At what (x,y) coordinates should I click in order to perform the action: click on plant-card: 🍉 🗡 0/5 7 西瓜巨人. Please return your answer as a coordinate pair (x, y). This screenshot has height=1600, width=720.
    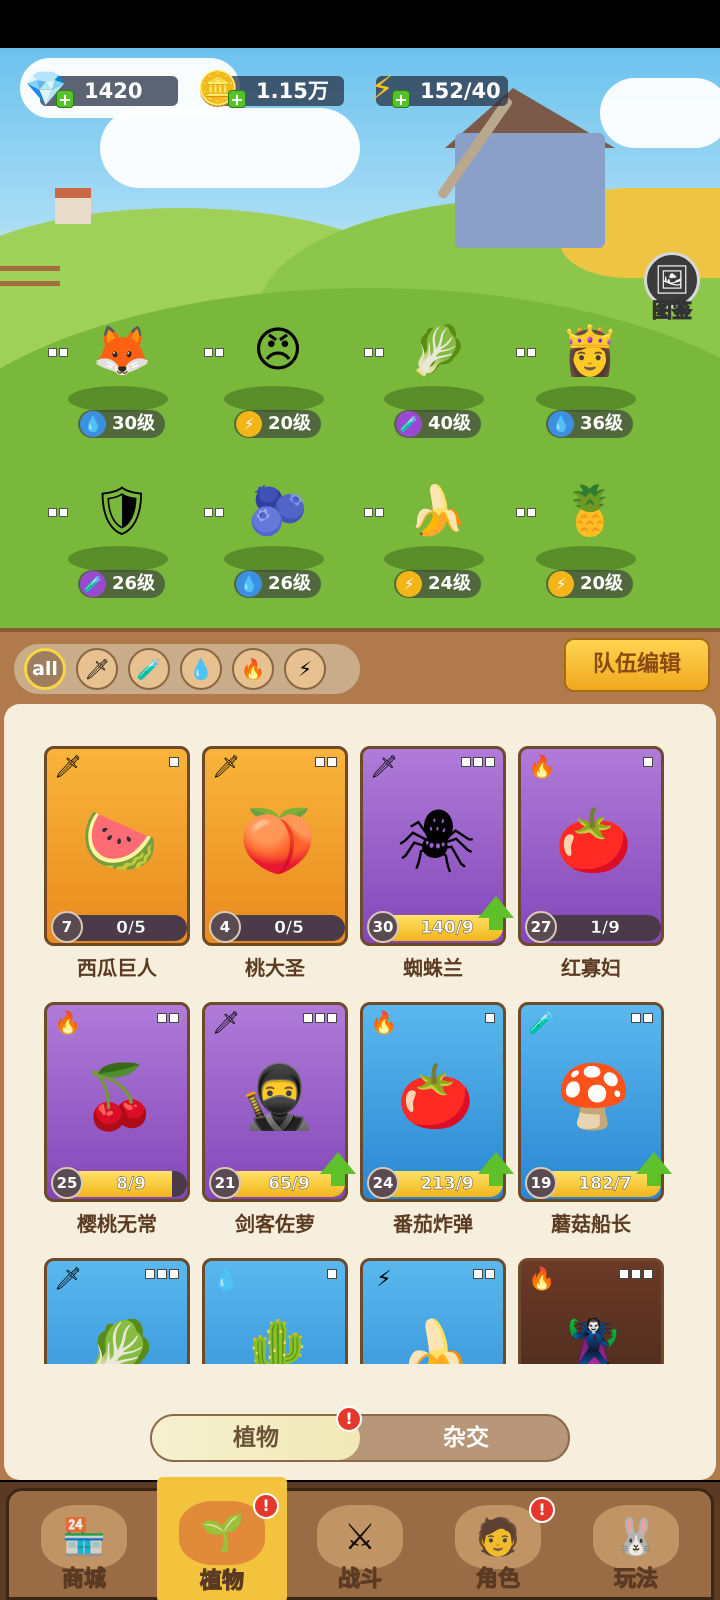
    Looking at the image, I should click on (117, 875).